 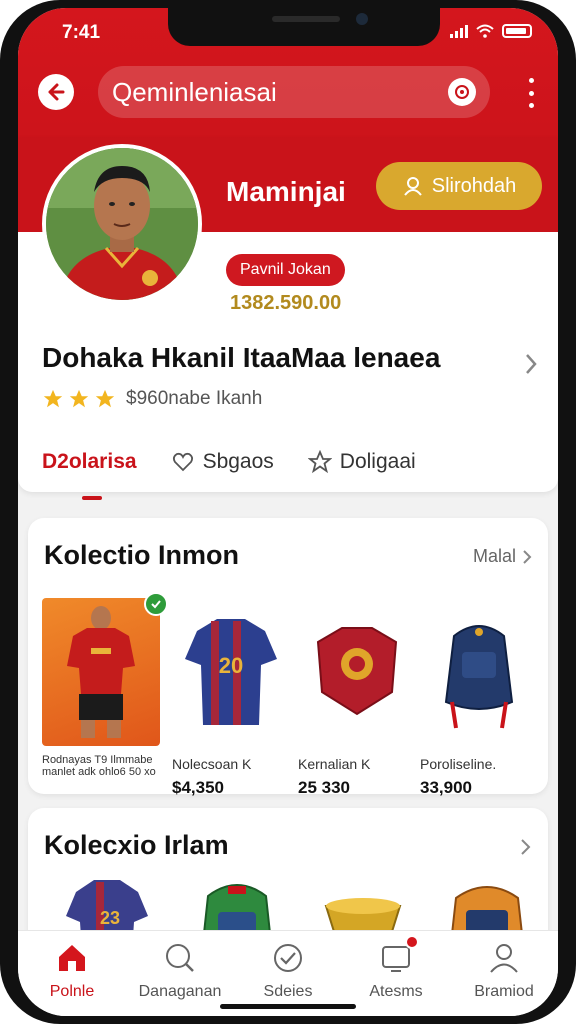 What do you see at coordinates (306, 19) in the screenshot?
I see `speaker` at bounding box center [306, 19].